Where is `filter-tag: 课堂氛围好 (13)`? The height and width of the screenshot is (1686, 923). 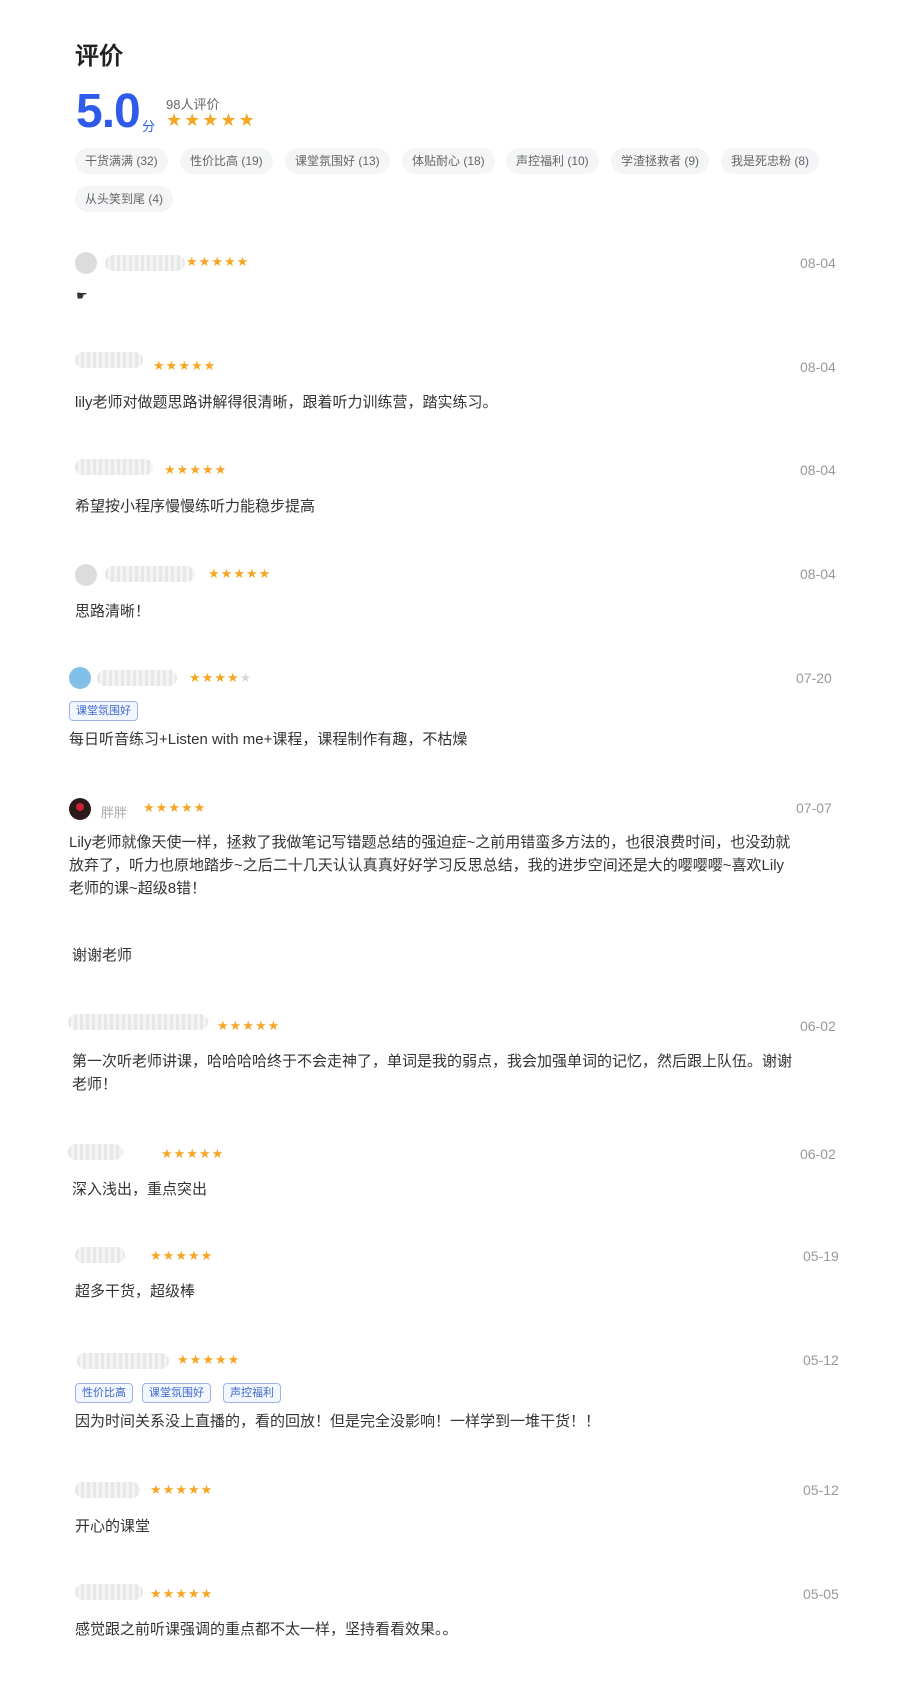
filter-tag: 课堂氛围好 (13) is located at coordinates (337, 161).